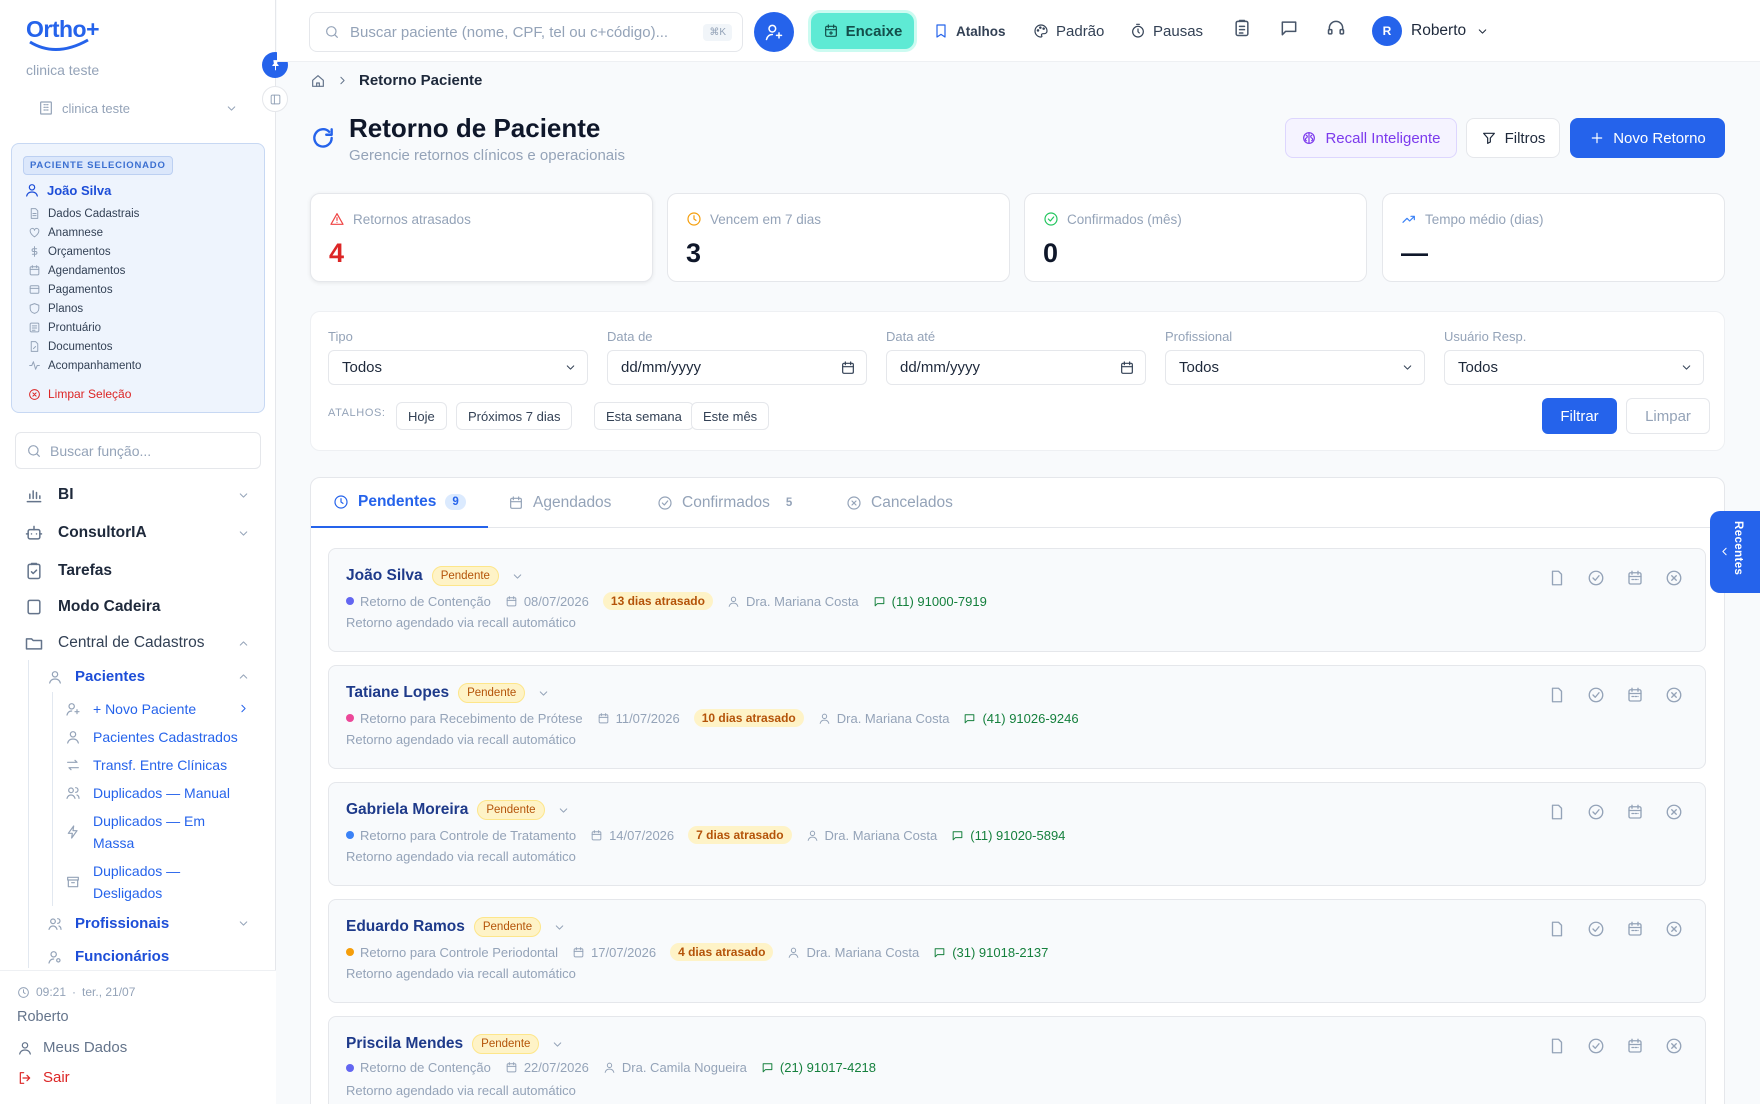 The width and height of the screenshot is (1760, 1104). Describe the element at coordinates (157, 793) in the screenshot. I see `nav-item-duplicados-manual: Duplicados — Manual` at that location.